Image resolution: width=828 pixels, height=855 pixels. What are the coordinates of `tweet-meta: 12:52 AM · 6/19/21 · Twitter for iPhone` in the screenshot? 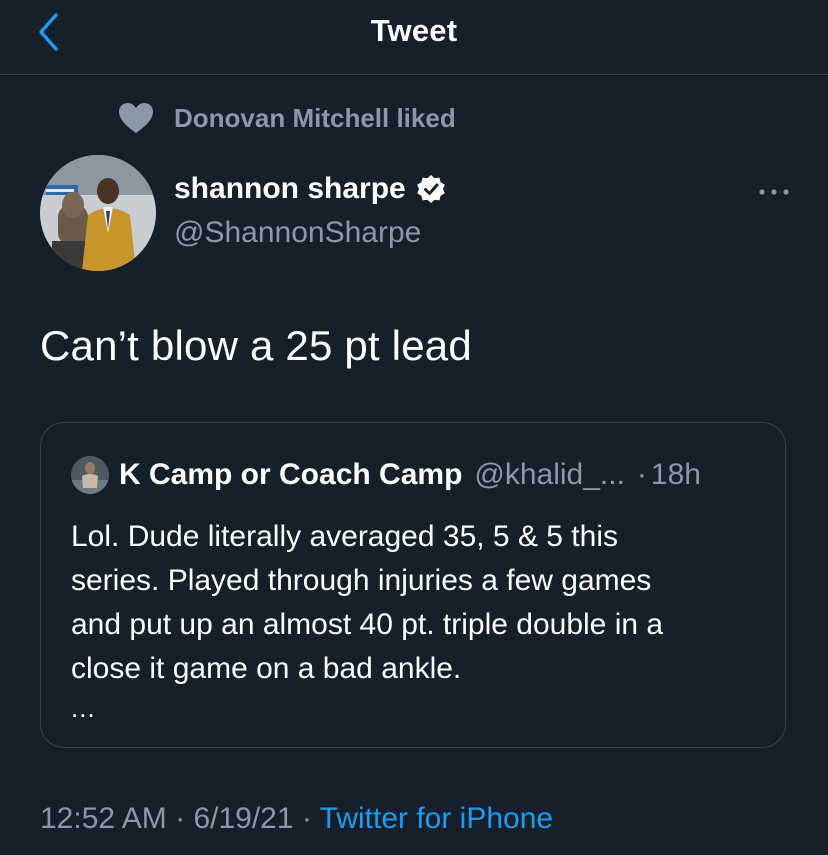 It's located at (296, 819).